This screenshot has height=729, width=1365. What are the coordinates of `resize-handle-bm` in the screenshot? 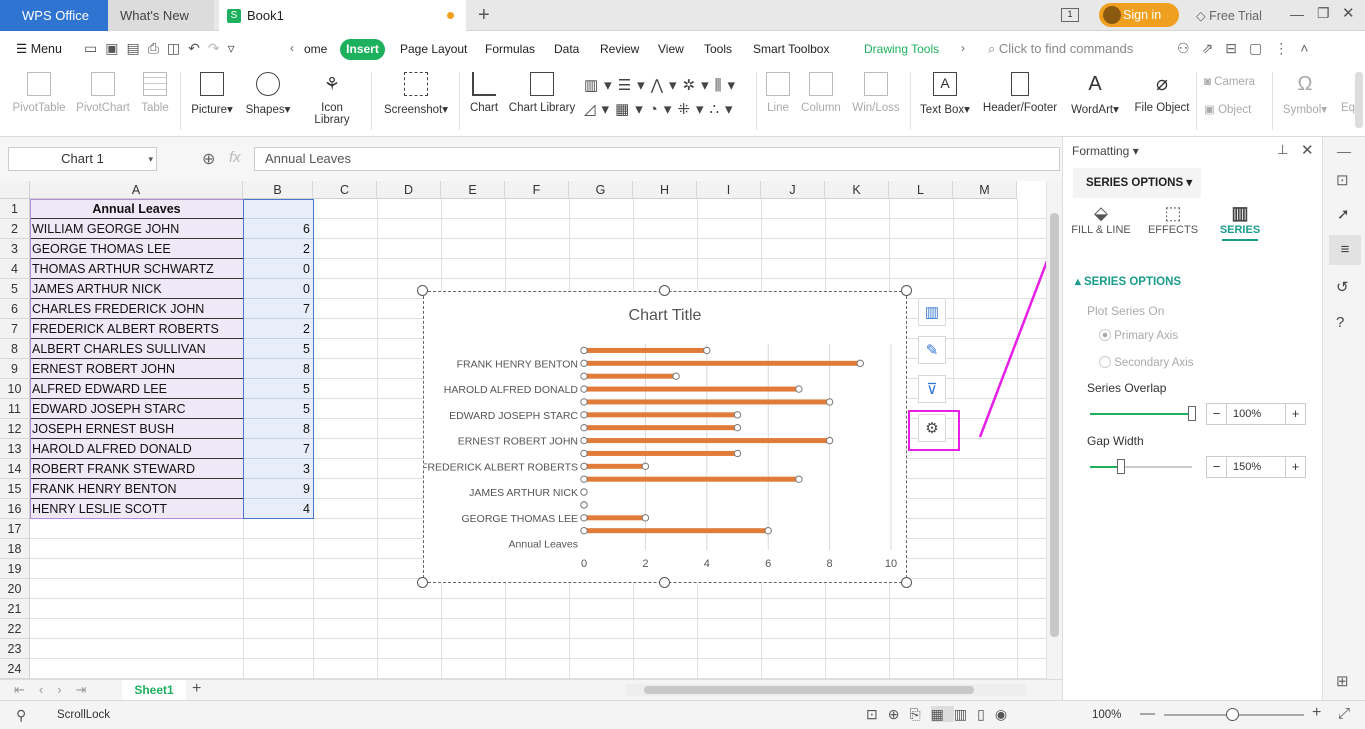 It's located at (664, 582).